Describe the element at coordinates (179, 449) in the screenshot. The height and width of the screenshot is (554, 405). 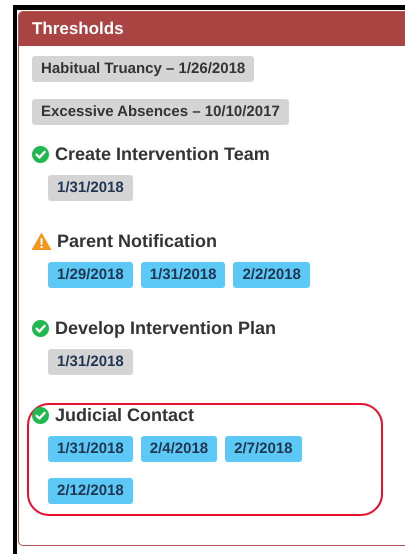
I see `date-tag: 2/4/2018` at that location.